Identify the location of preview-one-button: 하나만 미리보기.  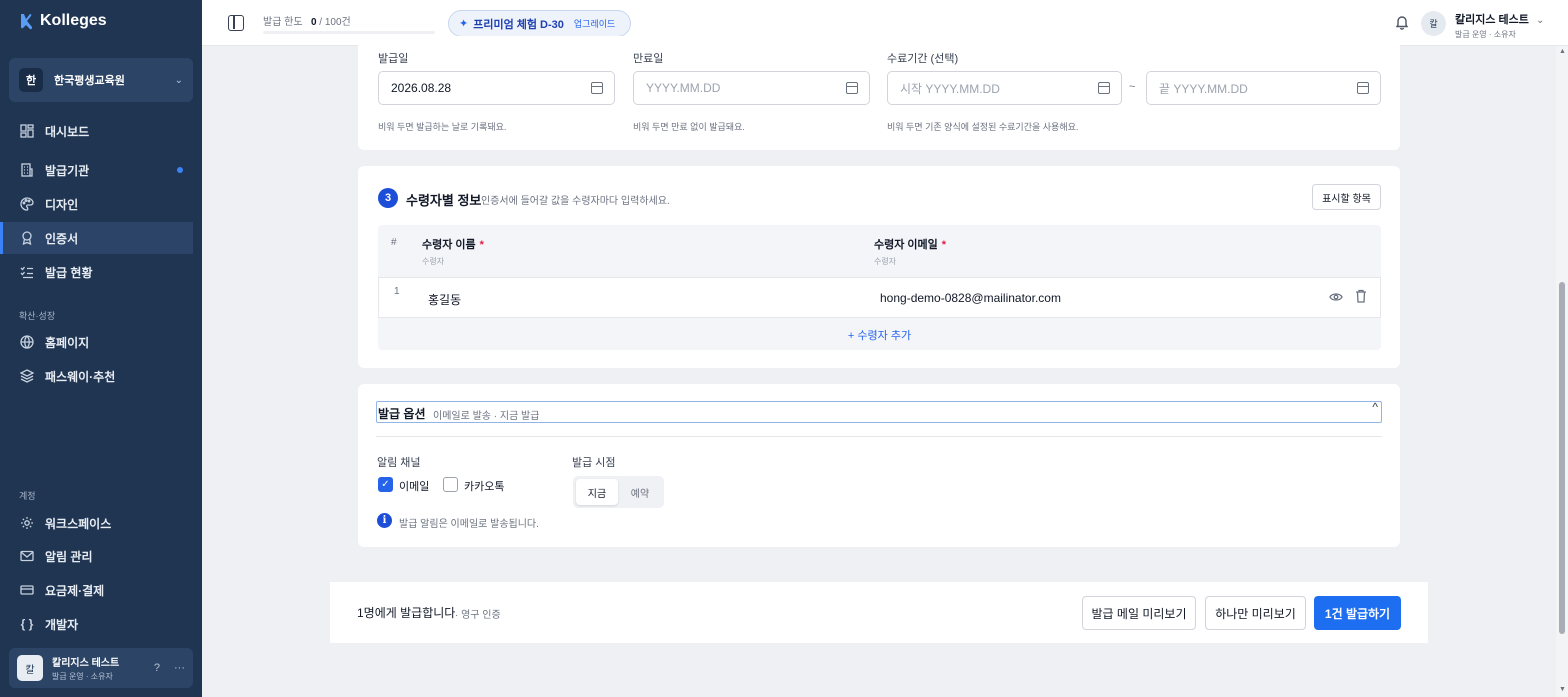
(1255, 613).